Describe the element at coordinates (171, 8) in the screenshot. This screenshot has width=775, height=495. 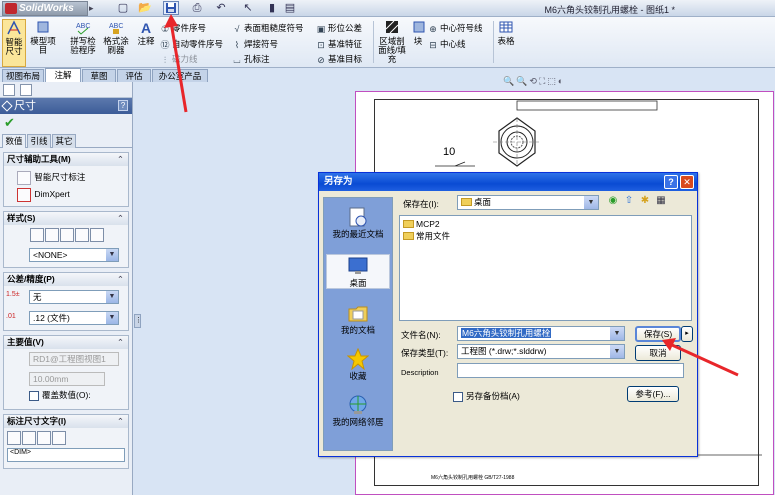
I see `save-icon` at that location.